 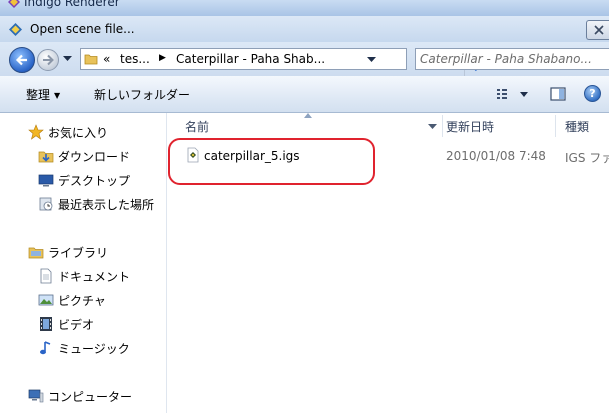 I want to click on nav-label: コンピューター, so click(x=90, y=397).